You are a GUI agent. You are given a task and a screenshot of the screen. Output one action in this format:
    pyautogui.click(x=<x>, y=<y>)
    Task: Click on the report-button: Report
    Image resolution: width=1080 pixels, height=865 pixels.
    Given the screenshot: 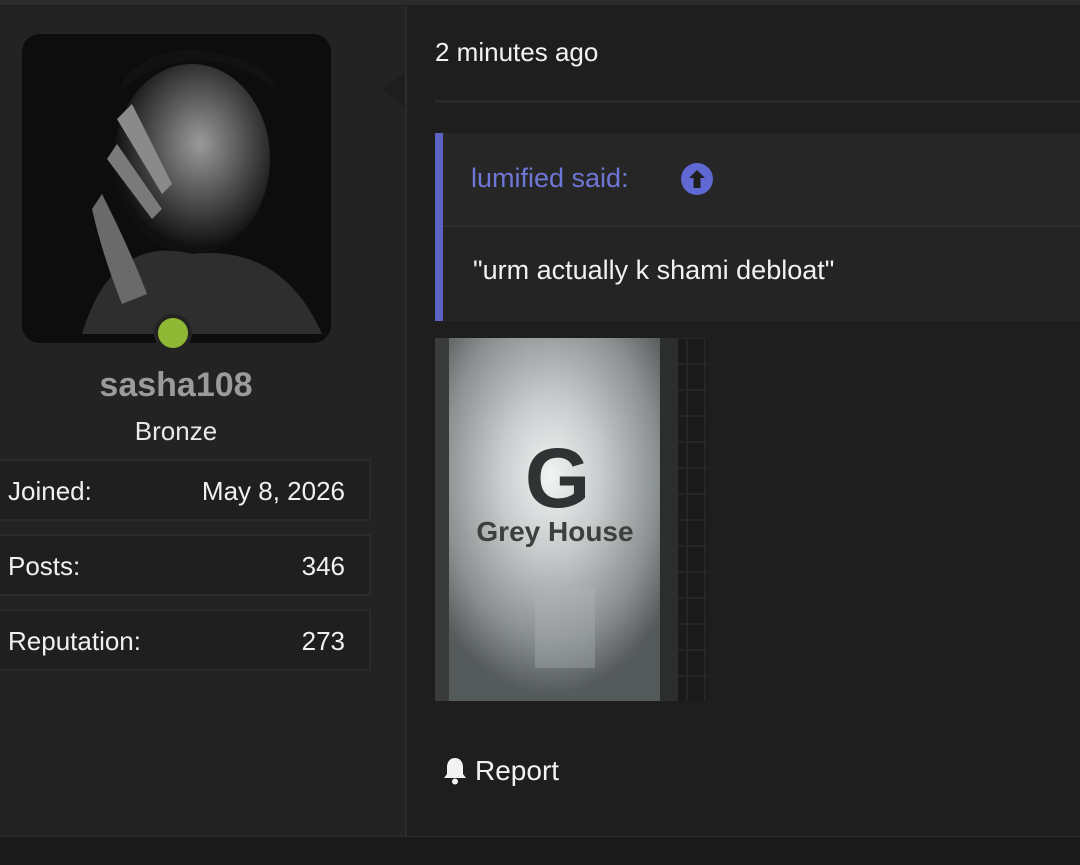 What is the action you would take?
    pyautogui.click(x=500, y=771)
    